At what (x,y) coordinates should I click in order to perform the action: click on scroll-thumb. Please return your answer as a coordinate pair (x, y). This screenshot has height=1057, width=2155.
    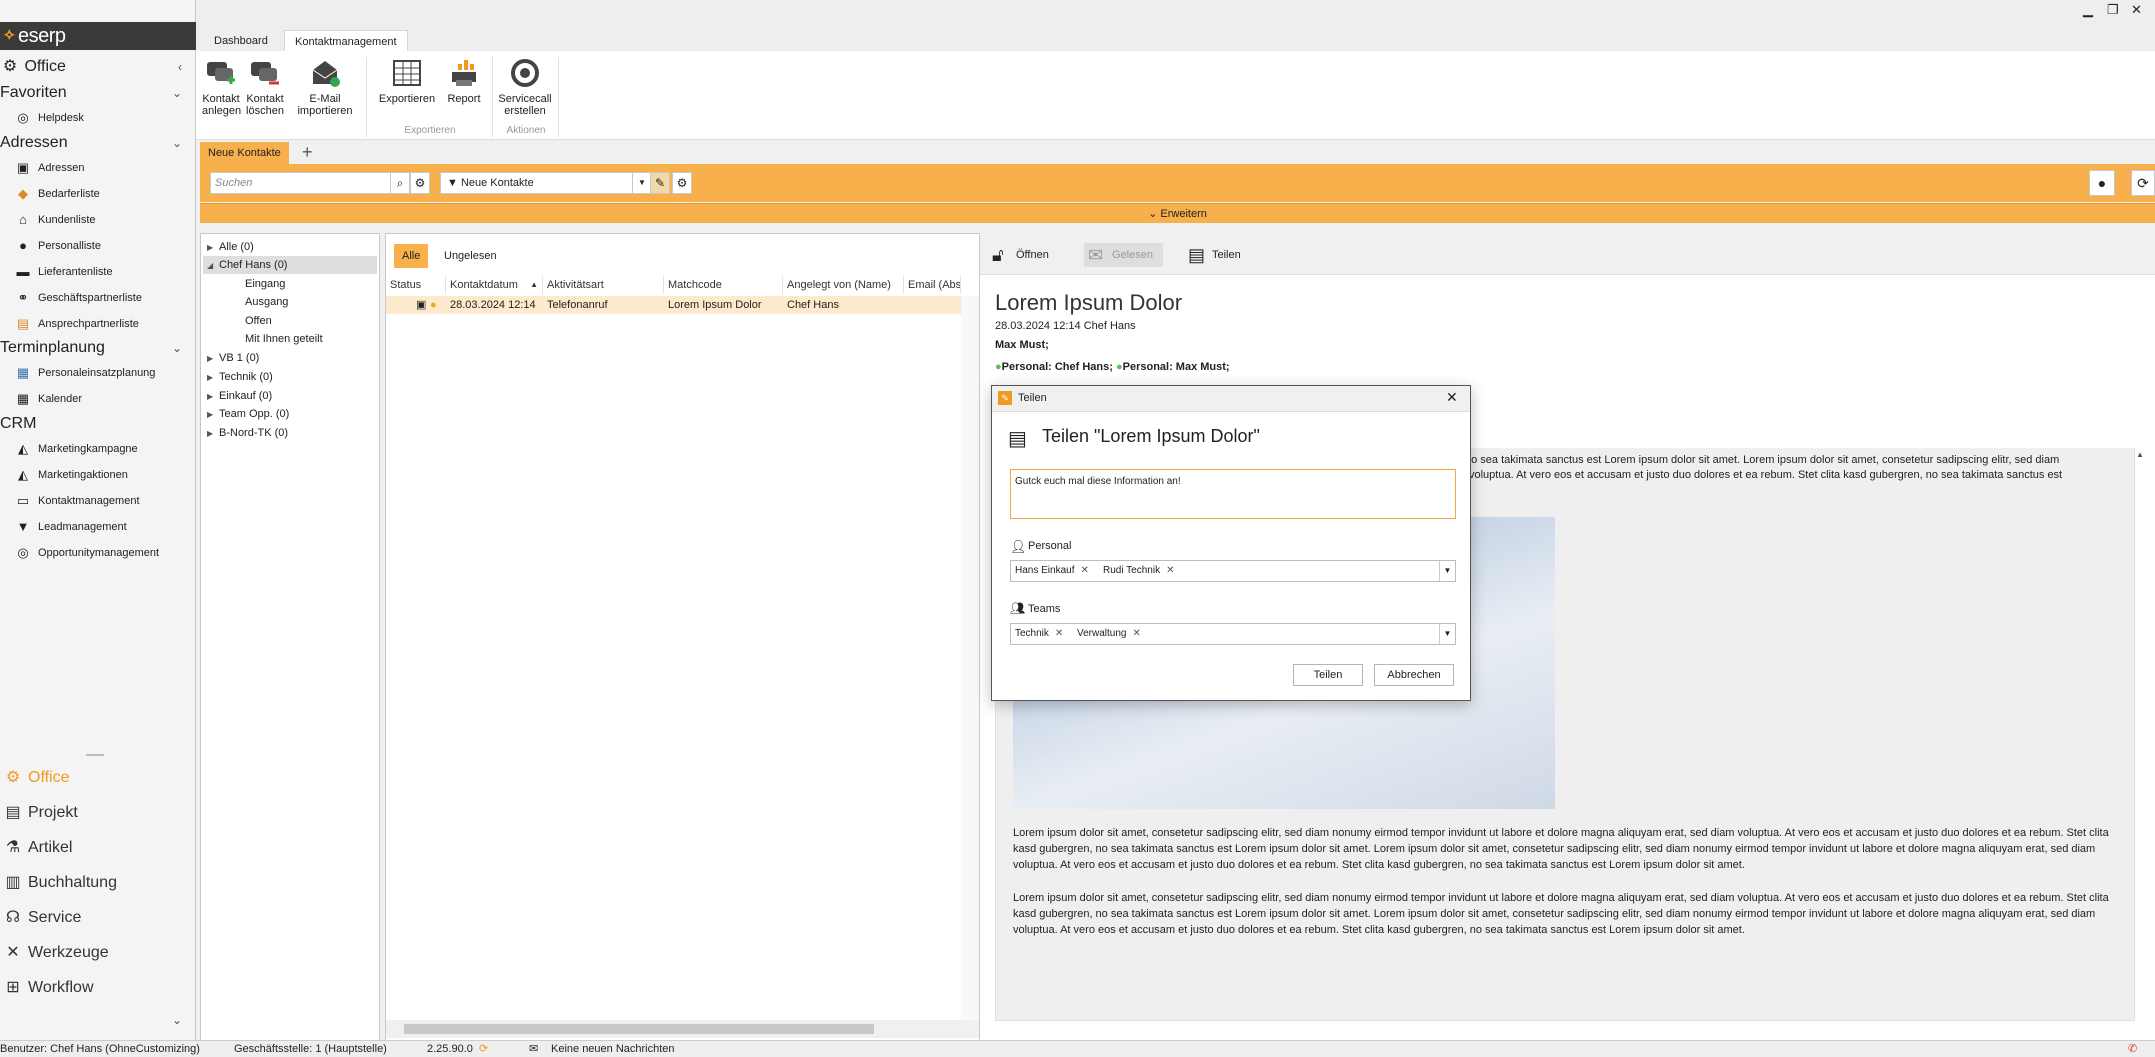
    Looking at the image, I should click on (639, 1029).